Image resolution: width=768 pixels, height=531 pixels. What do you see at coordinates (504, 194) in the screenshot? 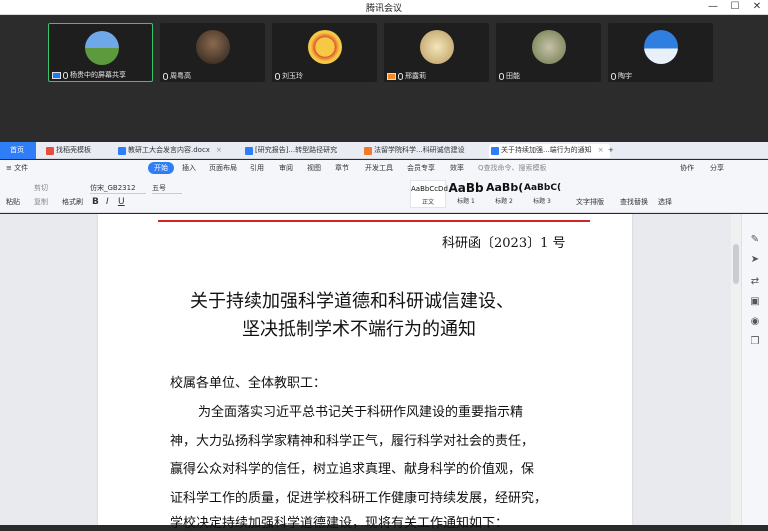
I see `style-heading-2: AaBb(标题 2` at bounding box center [504, 194].